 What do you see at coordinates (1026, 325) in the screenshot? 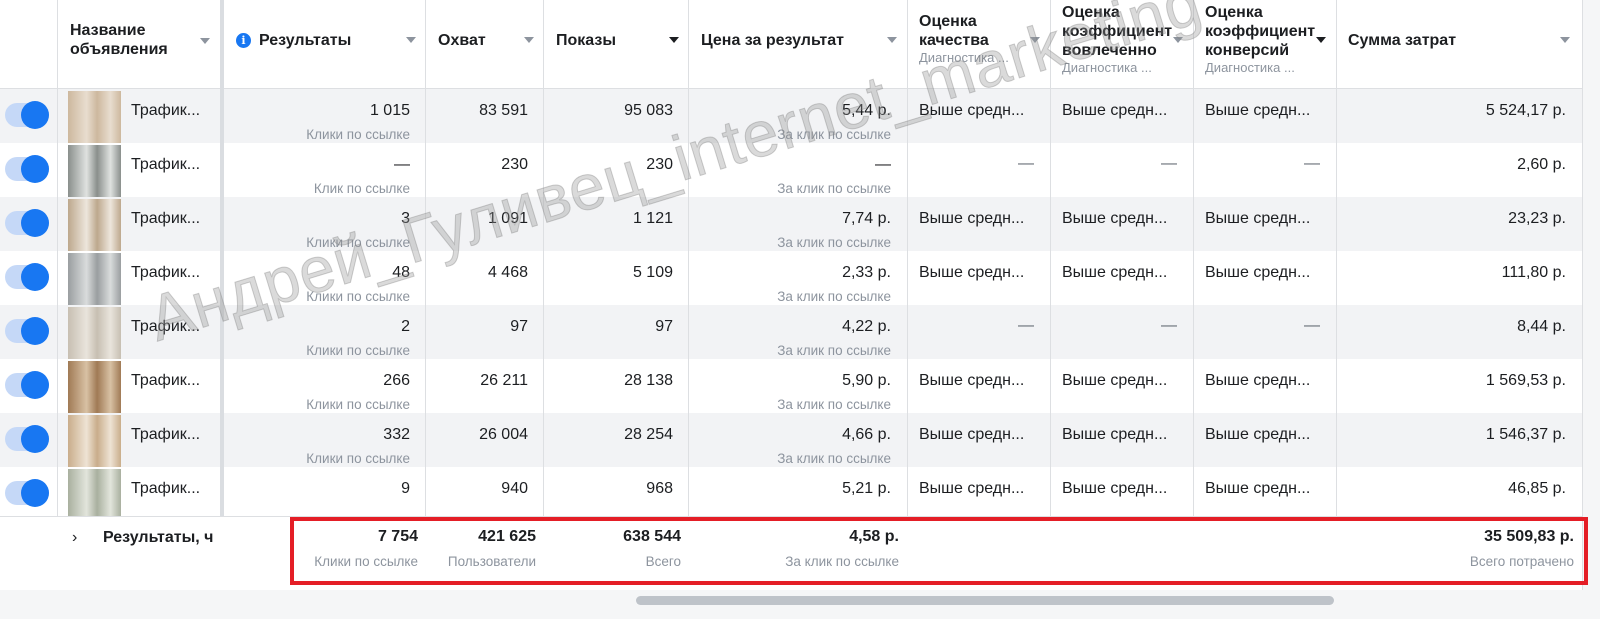
I see `cell-quality: —` at bounding box center [1026, 325].